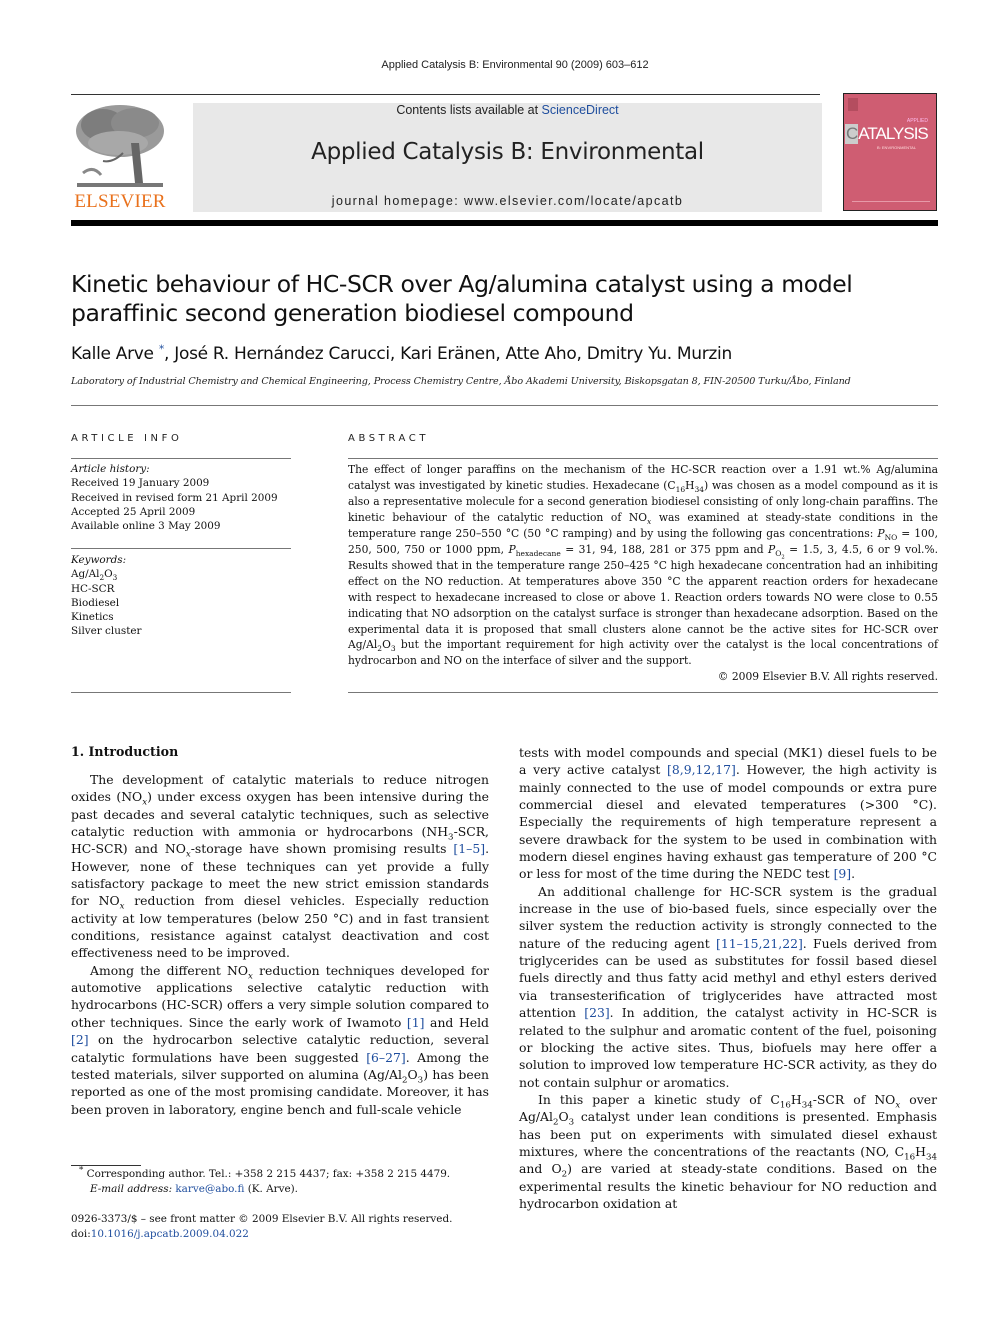 This screenshot has width=992, height=1323. I want to click on cover-title: CATALYSIS, so click(887, 134).